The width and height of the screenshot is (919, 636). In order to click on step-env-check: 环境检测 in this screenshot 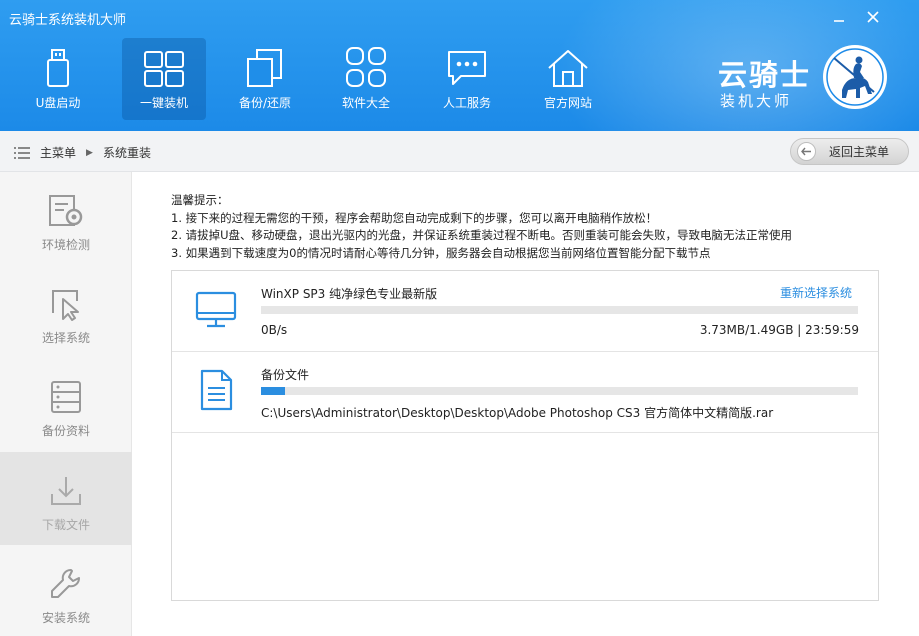, I will do `click(66, 218)`.